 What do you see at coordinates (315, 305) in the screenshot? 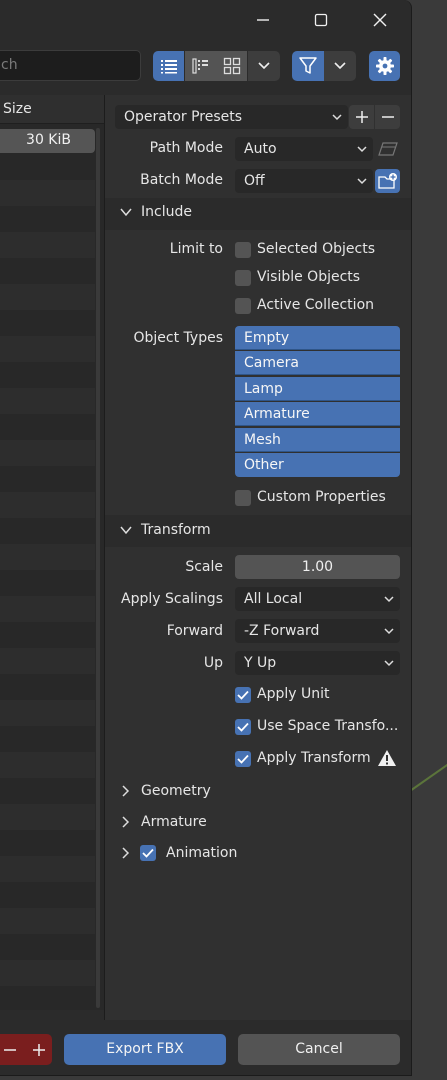
I see `active-collection-label: Active Collection` at bounding box center [315, 305].